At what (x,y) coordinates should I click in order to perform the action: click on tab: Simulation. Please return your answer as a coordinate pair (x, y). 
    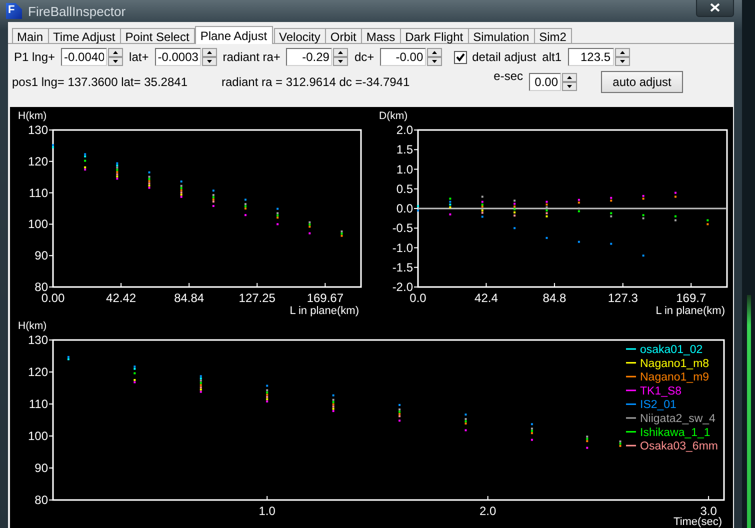
    Looking at the image, I should click on (502, 35).